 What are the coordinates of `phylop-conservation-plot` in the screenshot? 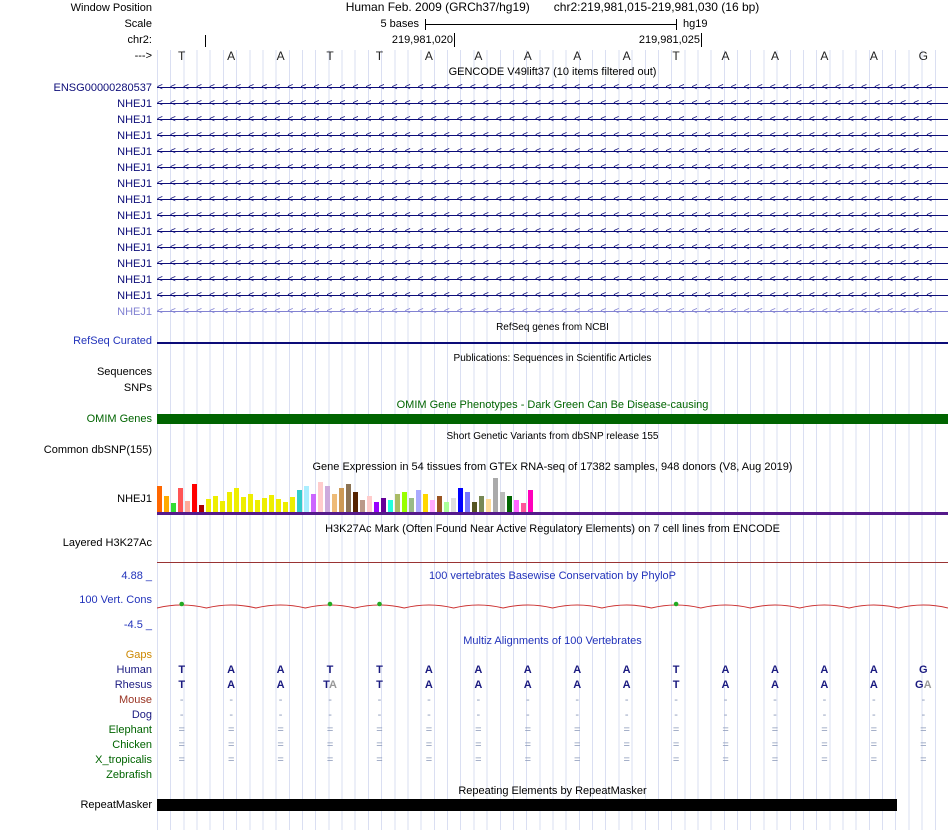 It's located at (552, 605).